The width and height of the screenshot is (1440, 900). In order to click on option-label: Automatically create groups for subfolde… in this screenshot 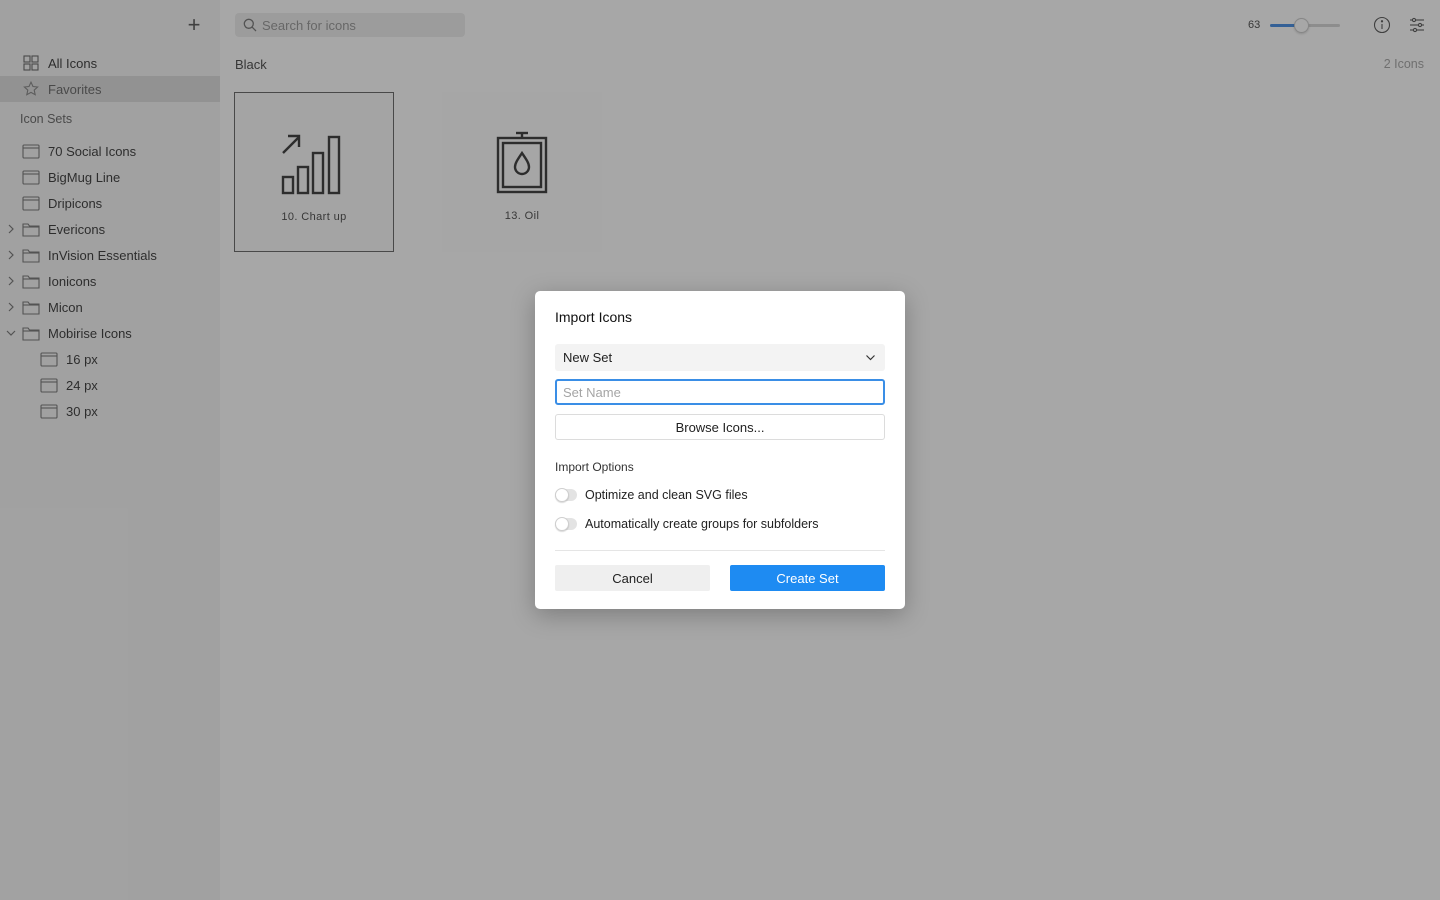, I will do `click(702, 524)`.